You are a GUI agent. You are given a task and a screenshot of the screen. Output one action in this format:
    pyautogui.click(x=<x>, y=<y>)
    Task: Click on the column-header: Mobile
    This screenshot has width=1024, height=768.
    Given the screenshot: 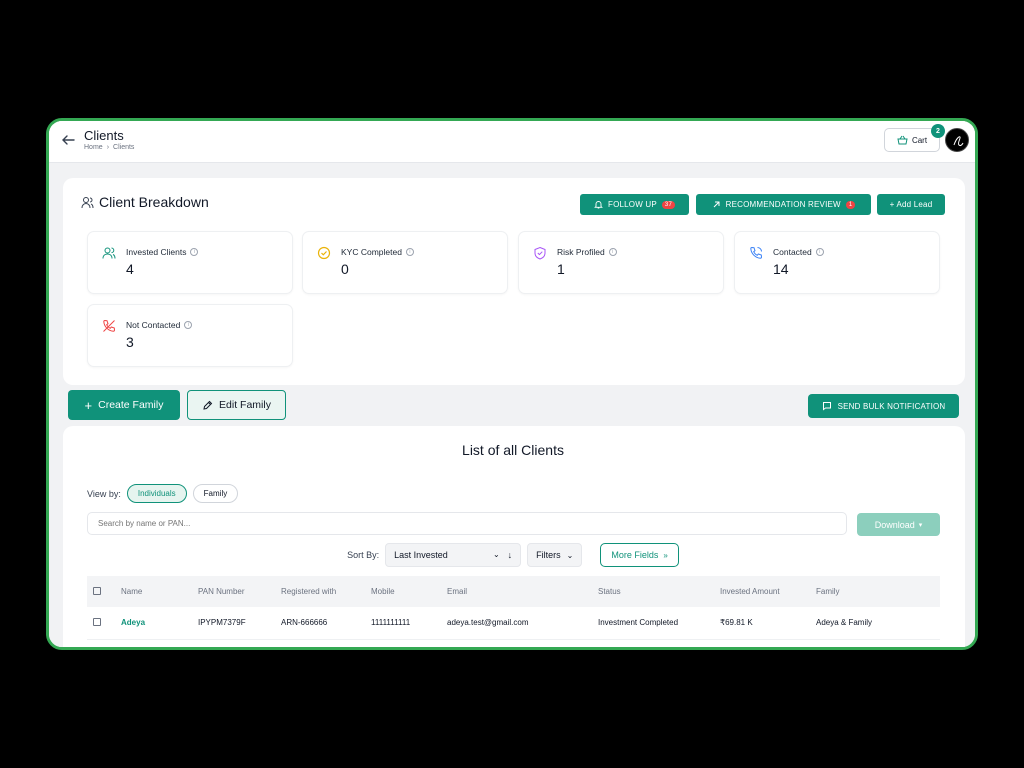 What is the action you would take?
    pyautogui.click(x=403, y=591)
    